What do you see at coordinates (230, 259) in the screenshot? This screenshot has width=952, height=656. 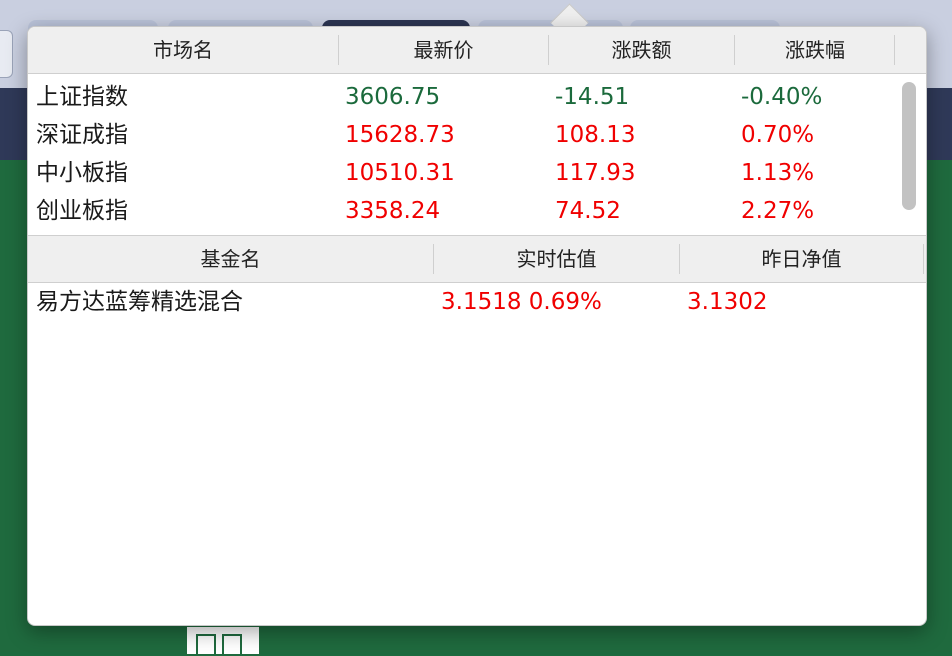 I see `column-header-fund-name: 基金名` at bounding box center [230, 259].